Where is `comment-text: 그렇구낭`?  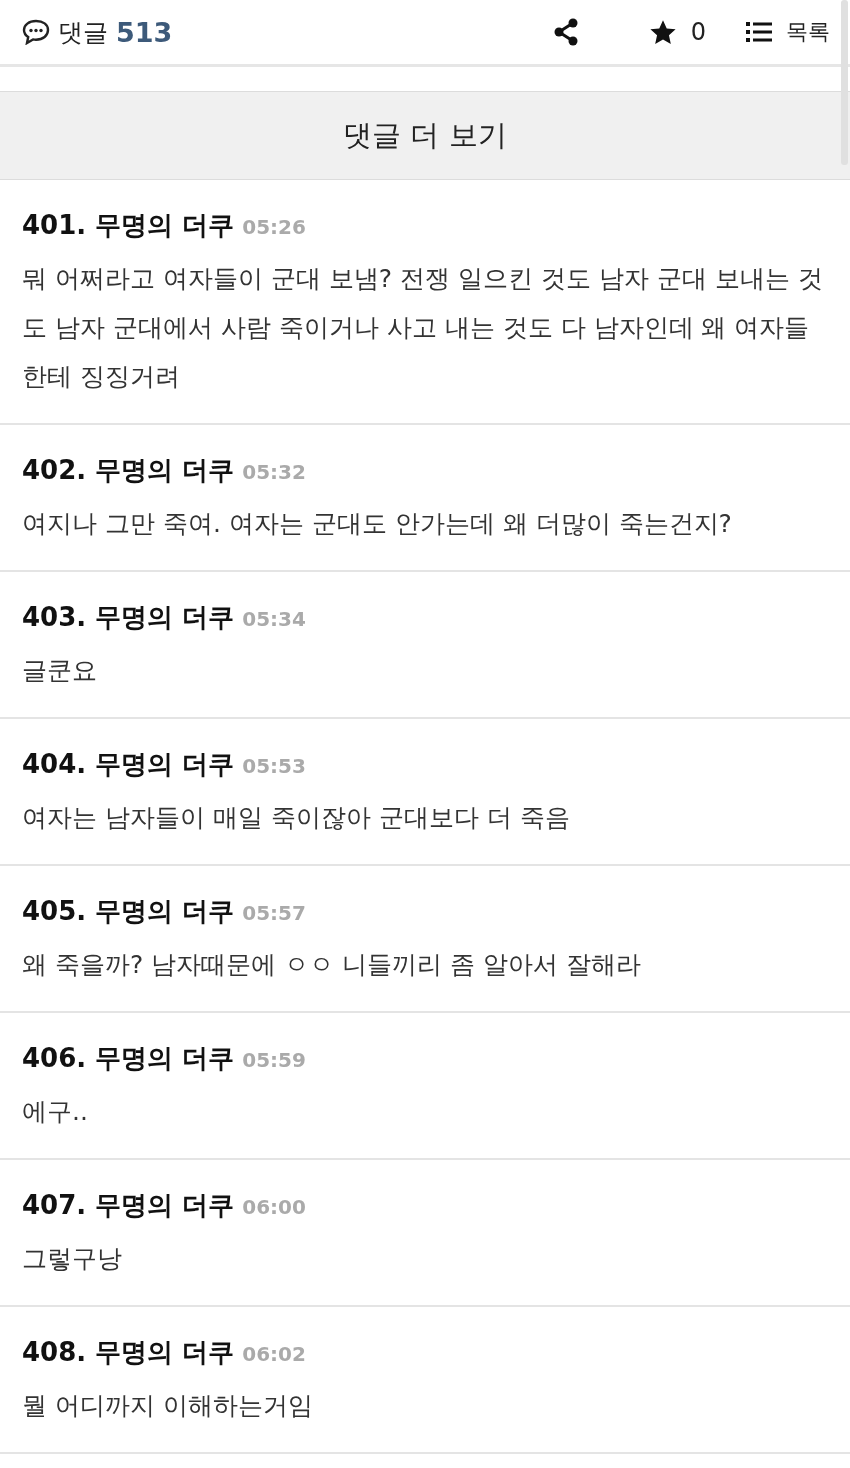 comment-text: 그렇구낭 is located at coordinates (72, 1259).